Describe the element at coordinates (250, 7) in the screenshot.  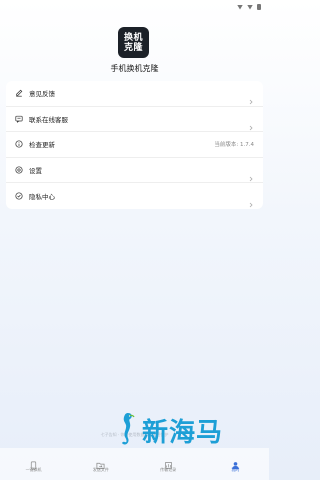
I see `signal-icon` at that location.